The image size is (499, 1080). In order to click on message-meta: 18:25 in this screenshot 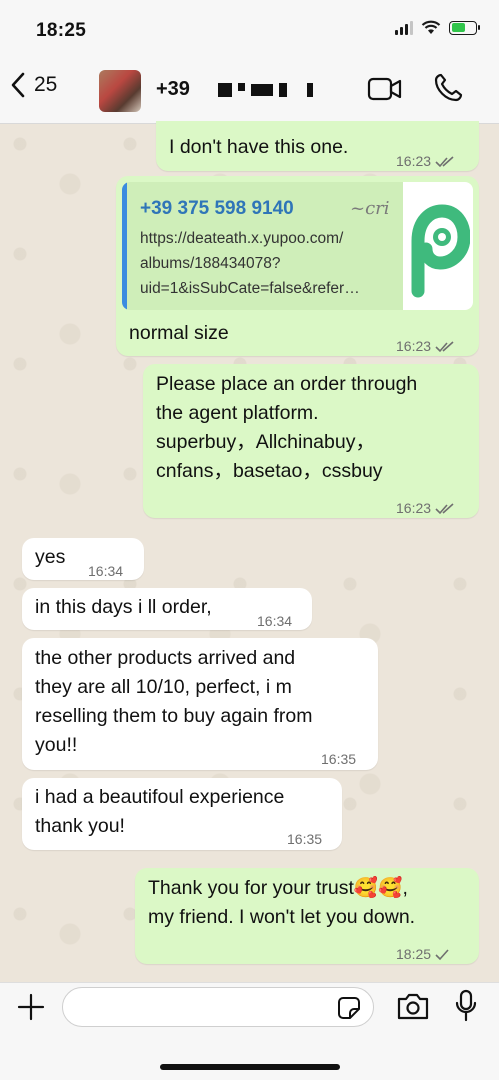, I will do `click(422, 954)`.